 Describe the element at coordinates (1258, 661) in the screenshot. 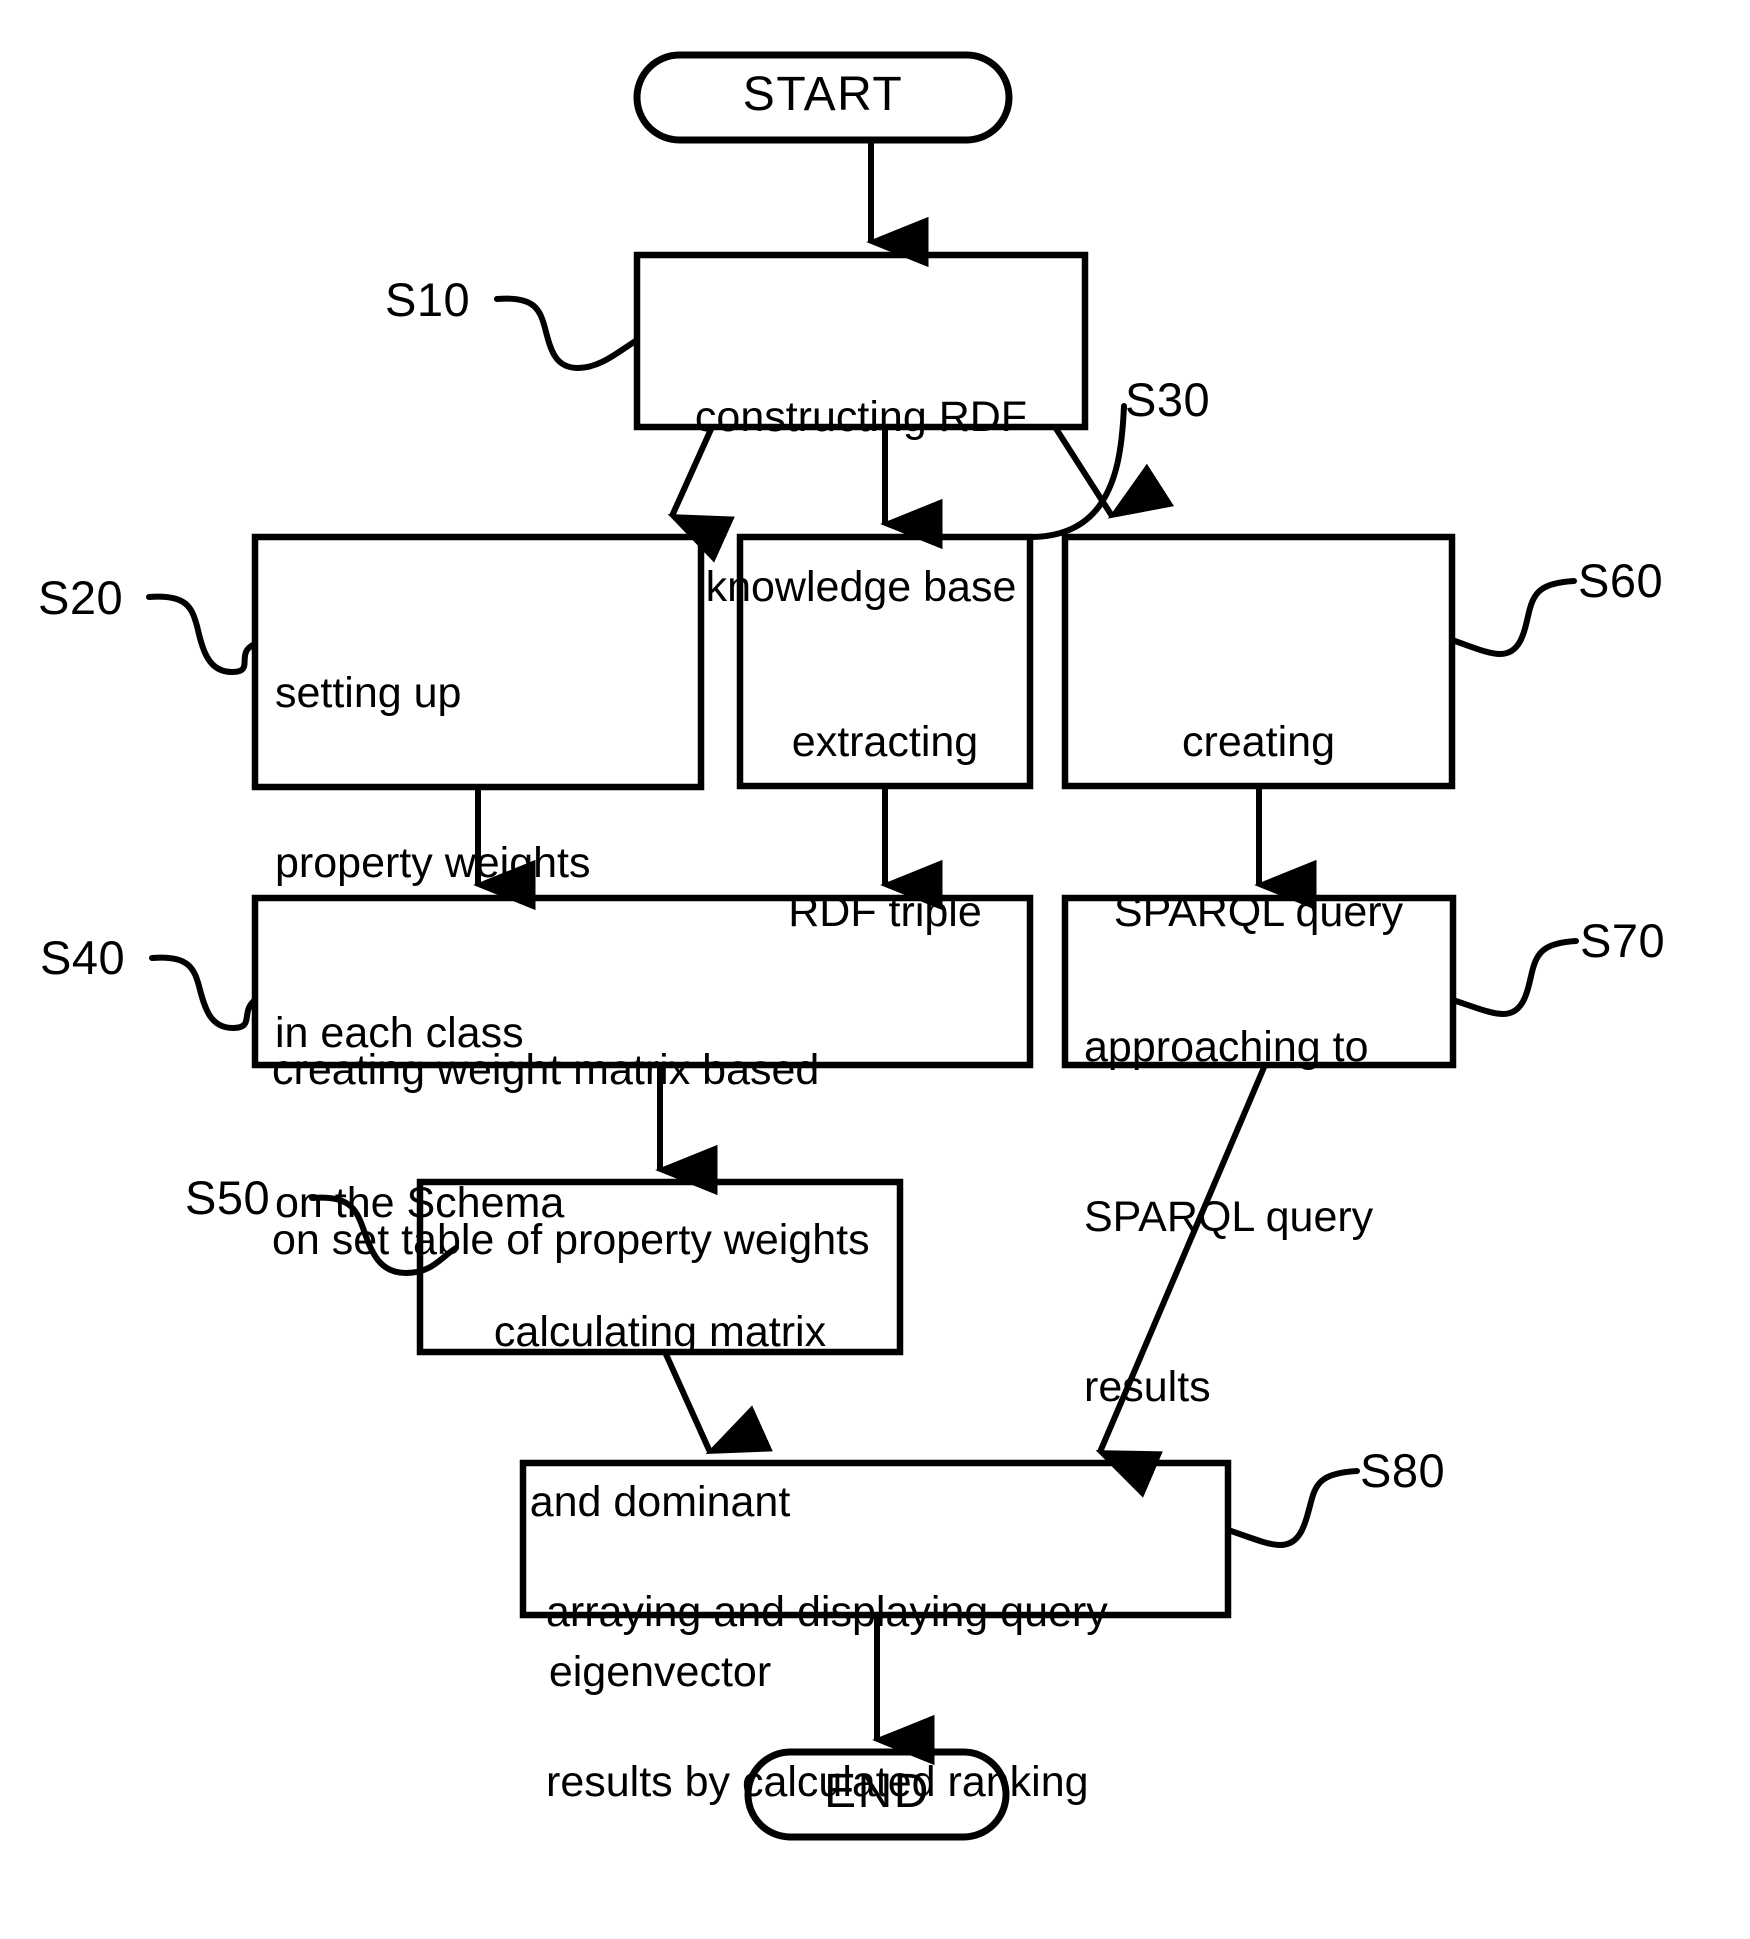

I see `s60-node` at that location.